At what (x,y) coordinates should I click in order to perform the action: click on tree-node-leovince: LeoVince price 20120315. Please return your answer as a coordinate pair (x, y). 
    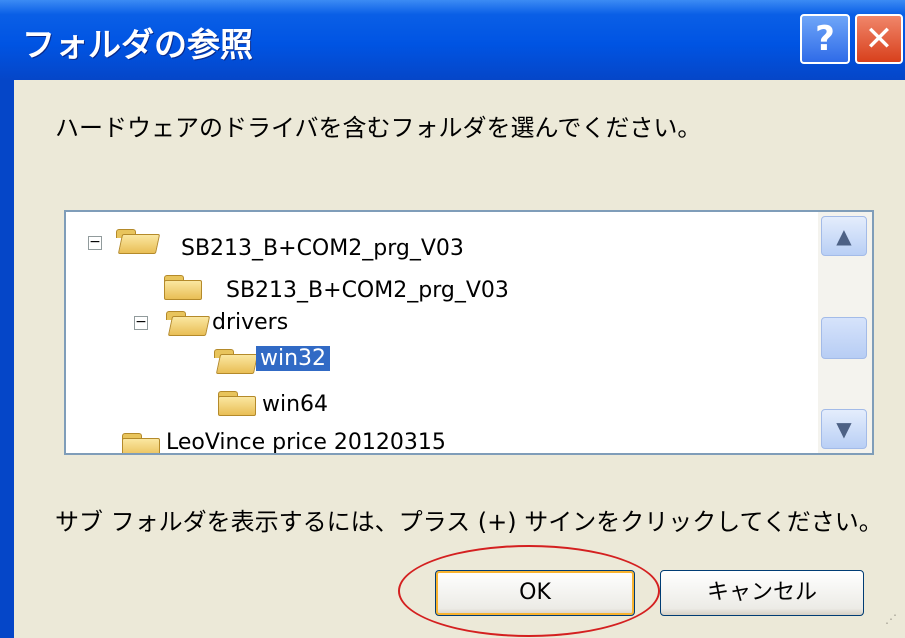
    Looking at the image, I should click on (306, 441).